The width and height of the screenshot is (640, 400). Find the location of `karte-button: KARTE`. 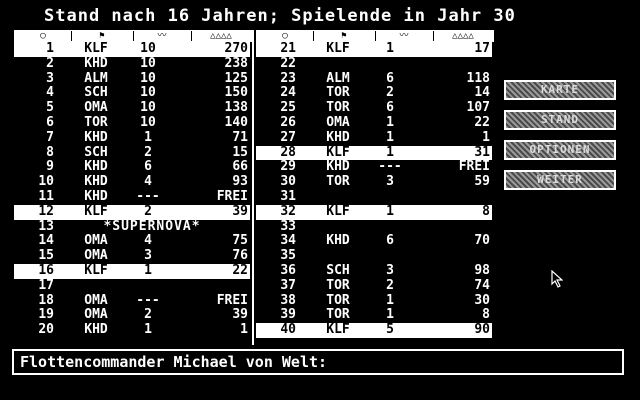

karte-button: KARTE is located at coordinates (560, 90).